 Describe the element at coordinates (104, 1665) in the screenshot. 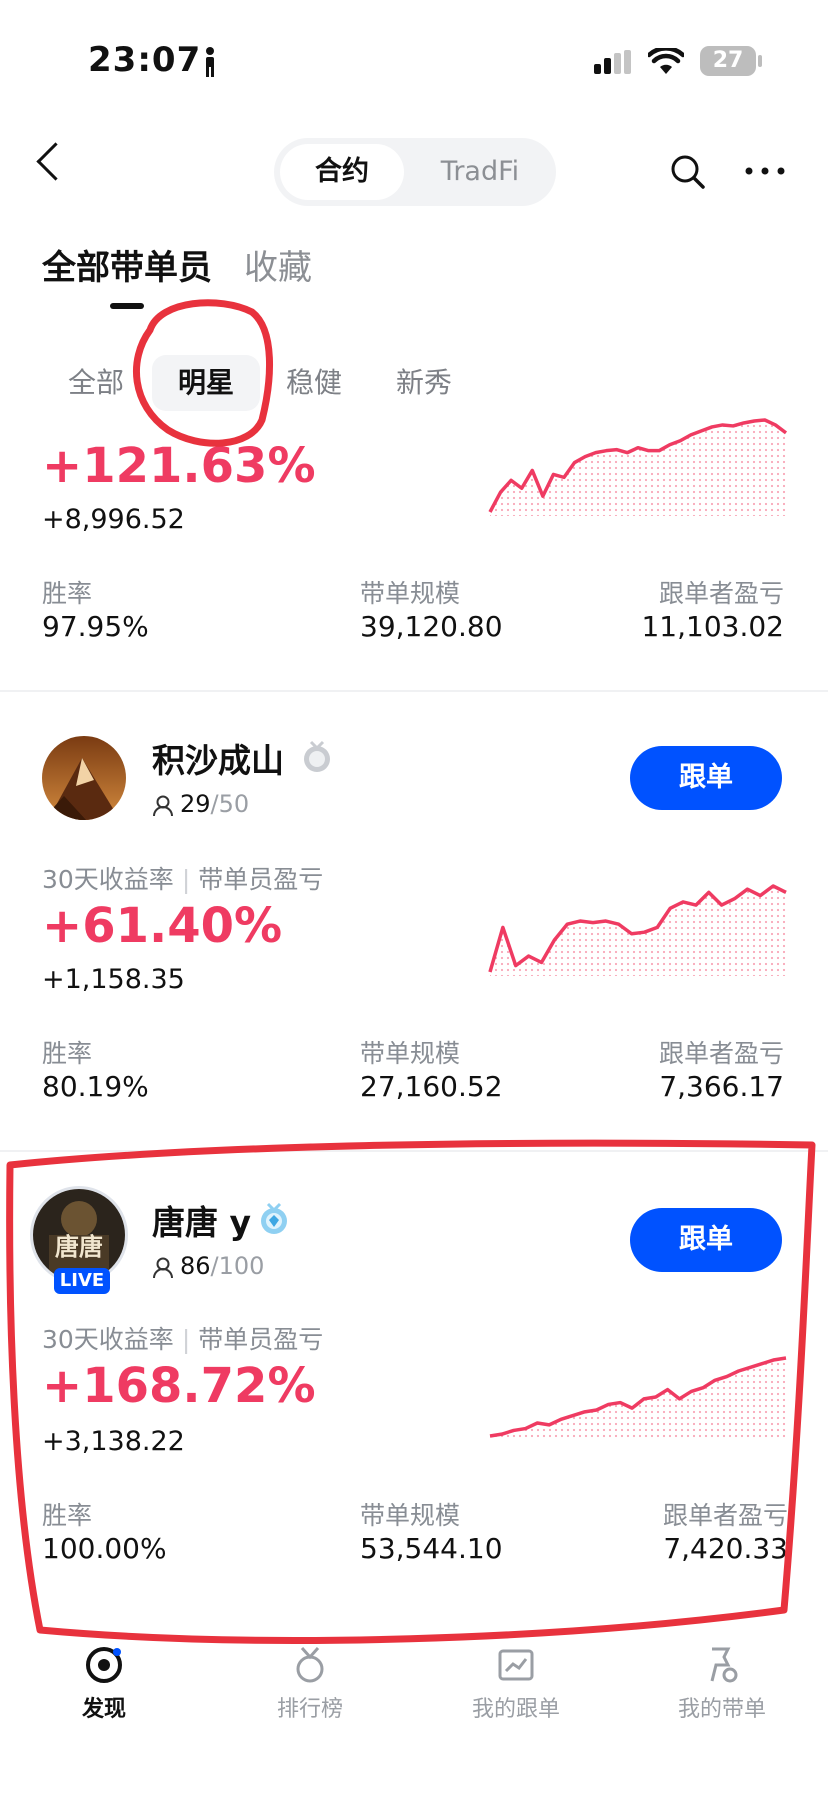

I see `discover-icon` at that location.